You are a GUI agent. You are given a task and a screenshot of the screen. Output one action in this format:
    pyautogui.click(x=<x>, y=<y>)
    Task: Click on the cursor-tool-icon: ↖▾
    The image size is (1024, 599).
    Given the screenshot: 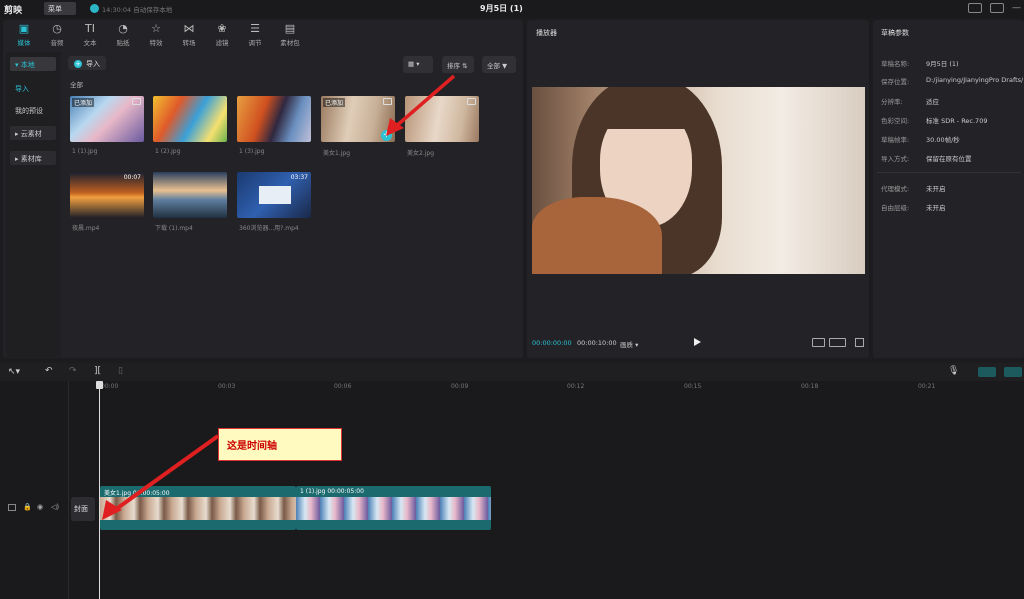 What is the action you would take?
    pyautogui.click(x=14, y=372)
    